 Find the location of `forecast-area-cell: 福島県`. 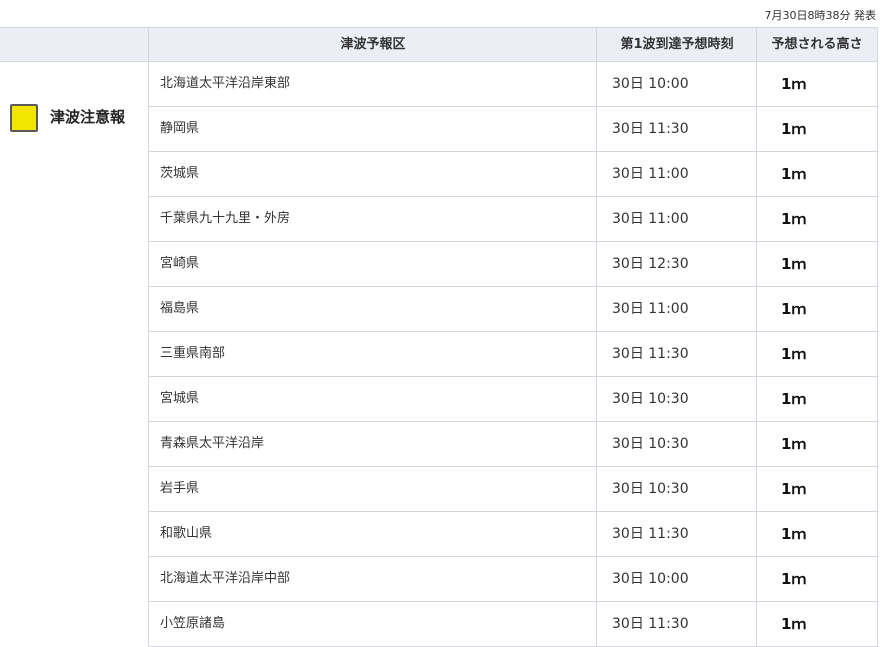

forecast-area-cell: 福島県 is located at coordinates (372, 309).